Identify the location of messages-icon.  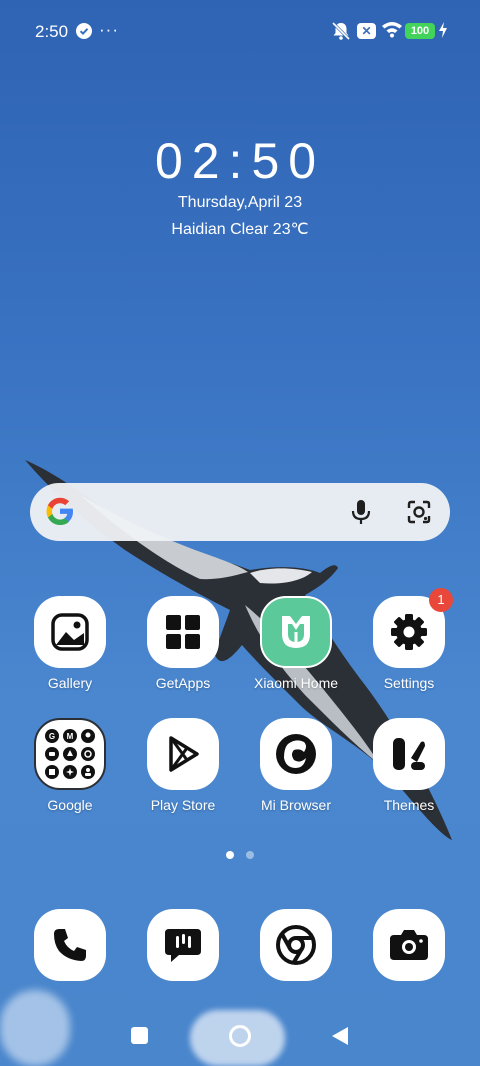
(183, 945).